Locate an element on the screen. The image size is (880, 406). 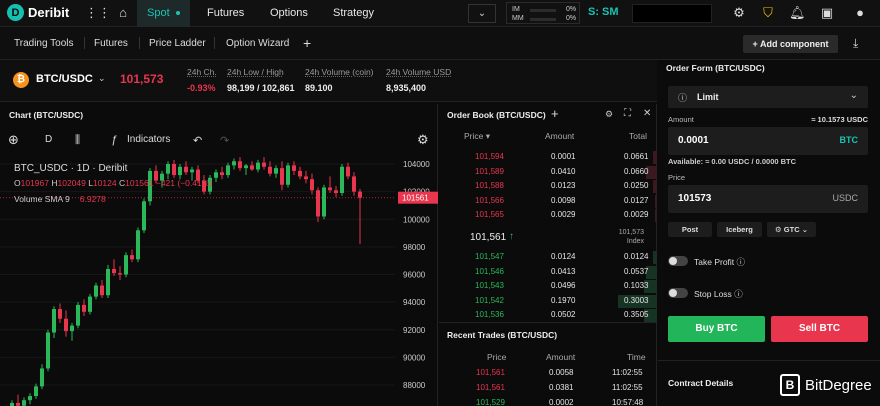
buy-button: Buy BTC is located at coordinates (716, 329).